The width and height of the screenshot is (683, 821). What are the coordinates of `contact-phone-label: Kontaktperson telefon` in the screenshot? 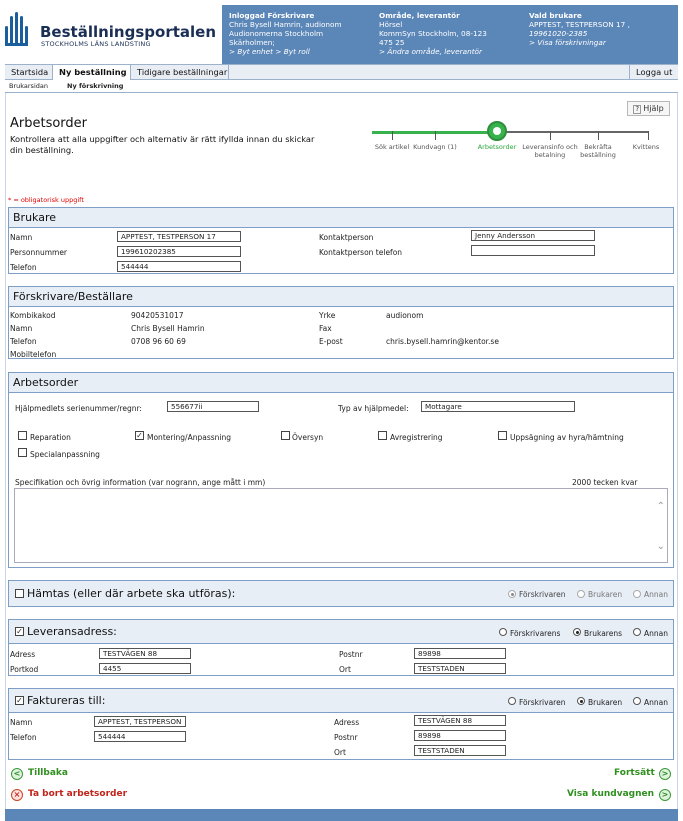 It's located at (361, 252).